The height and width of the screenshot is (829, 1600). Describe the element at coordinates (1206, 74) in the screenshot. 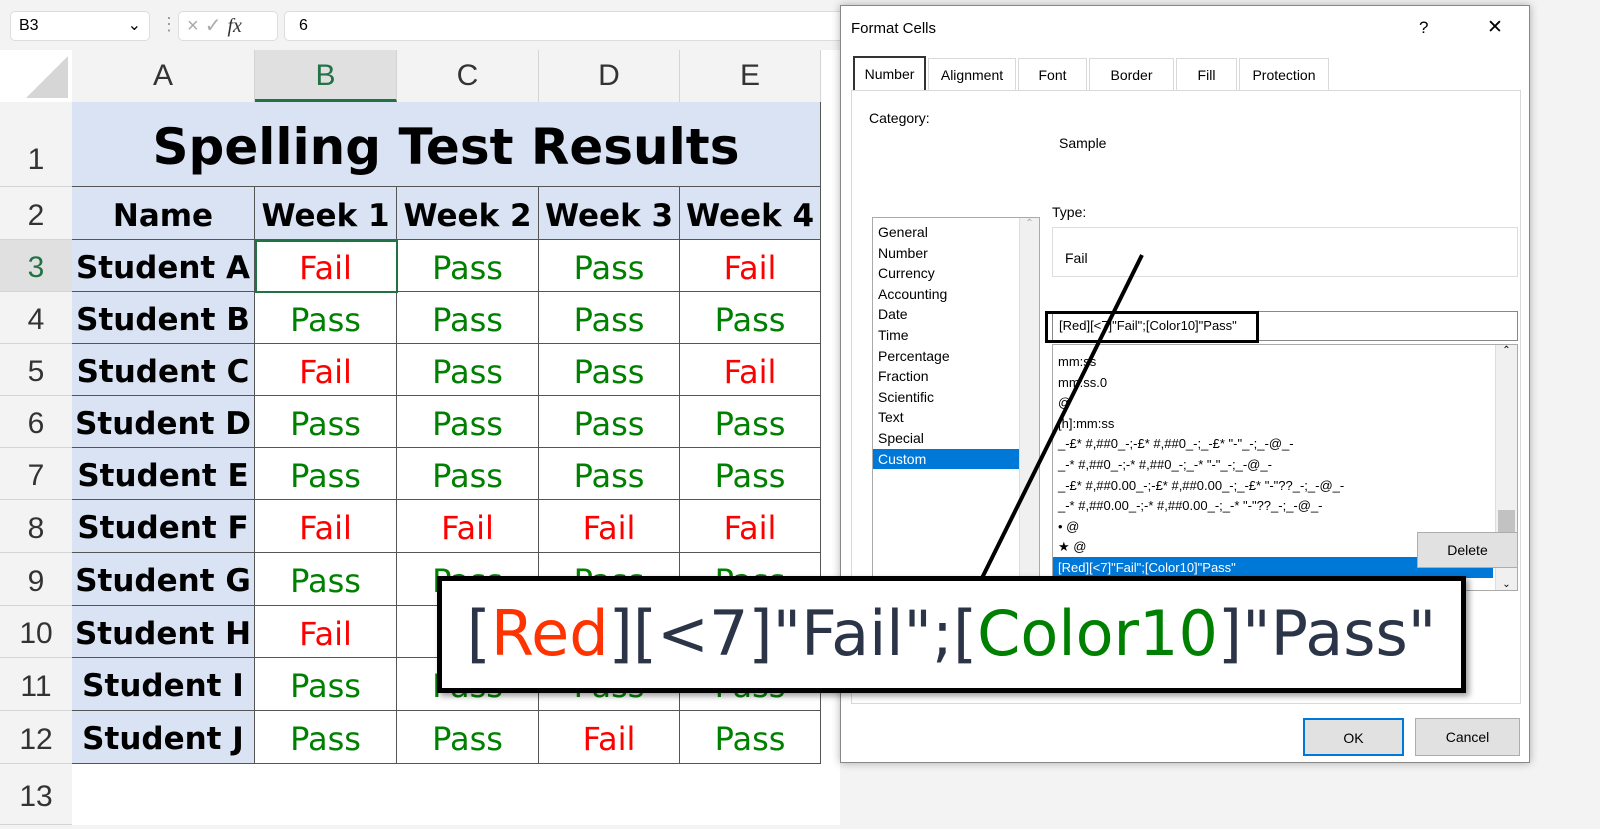

I see `tab-fill: Fill` at that location.